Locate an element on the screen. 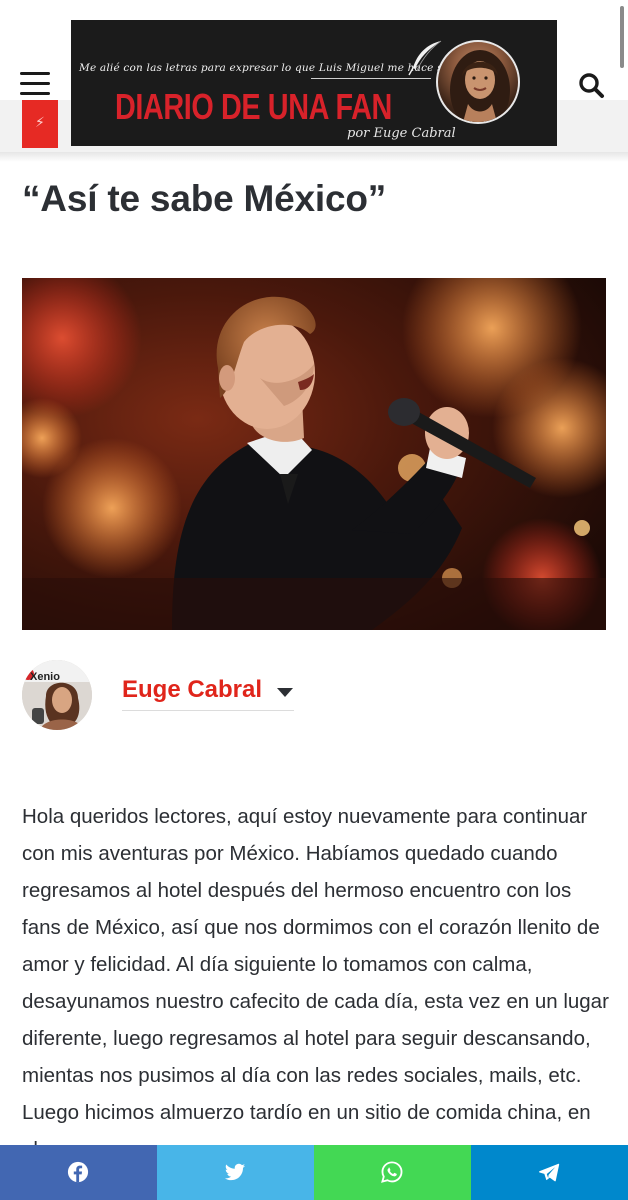 The height and width of the screenshot is (1200, 628). breaking-news-badge: ⚡ is located at coordinates (40, 124).